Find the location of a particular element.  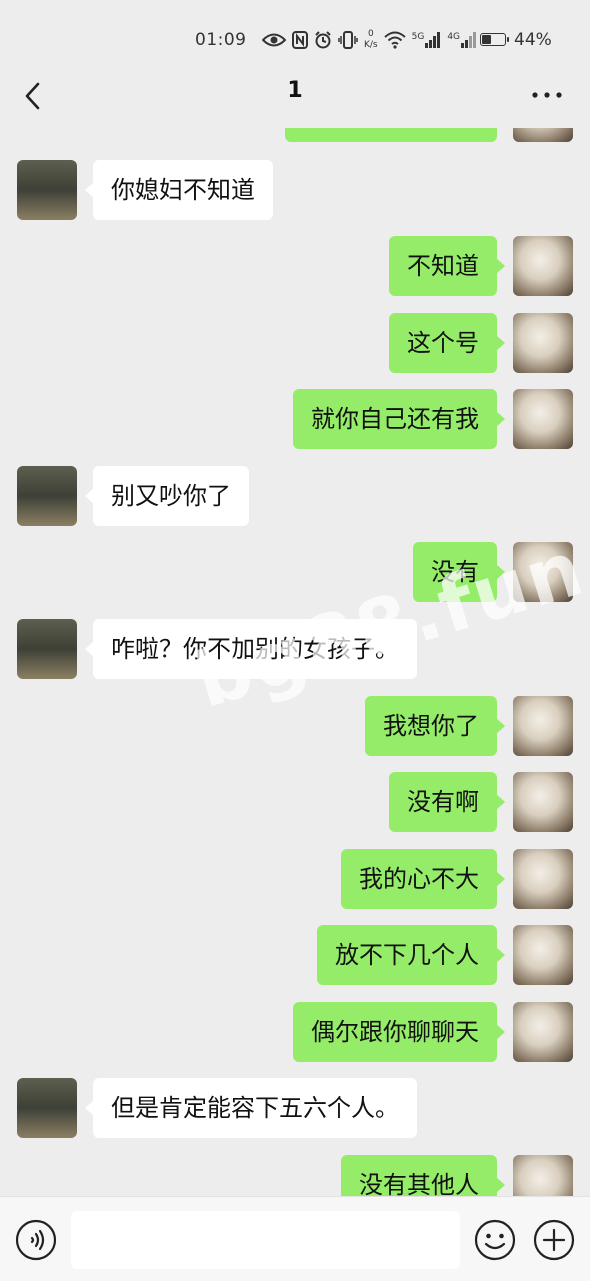

more-button is located at coordinates (547, 95).